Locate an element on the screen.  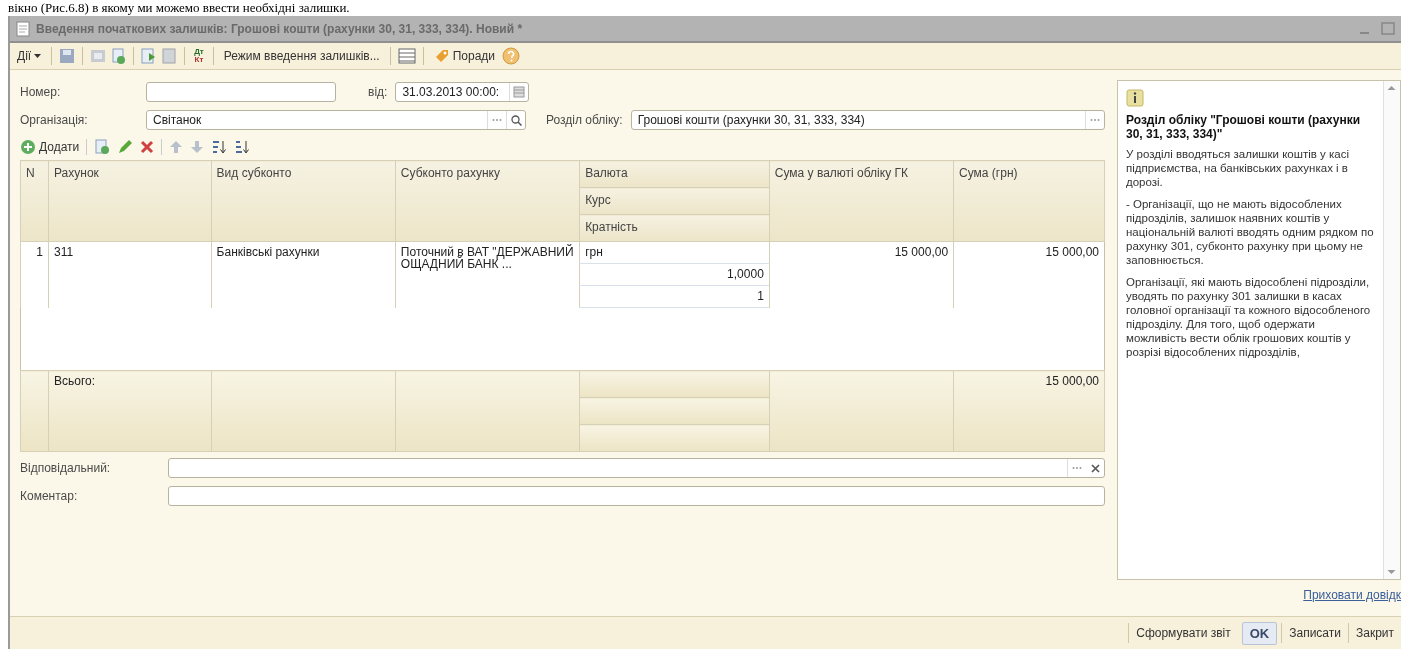
delete-icon is located at coordinates (147, 147).